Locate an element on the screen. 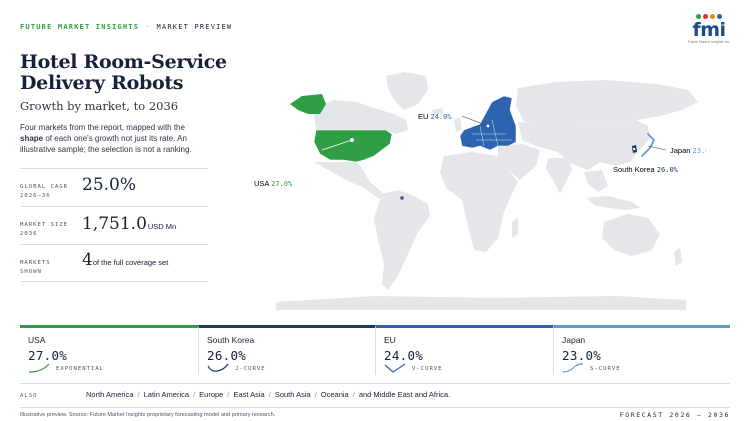 This screenshot has height=421, width=750. eyebrow: FUTURE MARKET INSIGHTS · MARKET PREVIEW is located at coordinates (126, 27).